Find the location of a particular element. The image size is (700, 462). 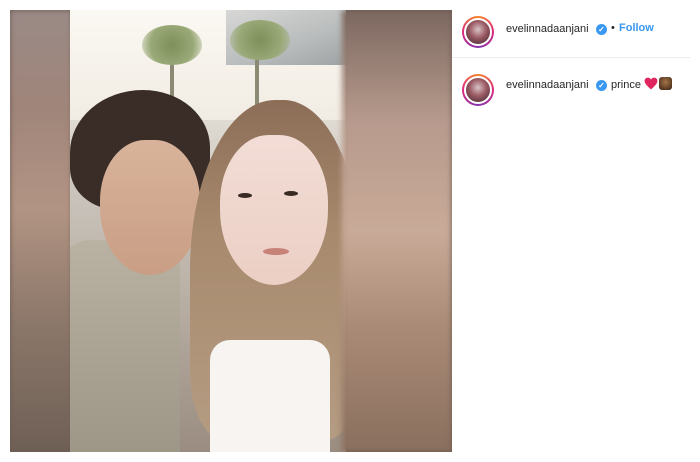

photo-man-face is located at coordinates (150, 207).